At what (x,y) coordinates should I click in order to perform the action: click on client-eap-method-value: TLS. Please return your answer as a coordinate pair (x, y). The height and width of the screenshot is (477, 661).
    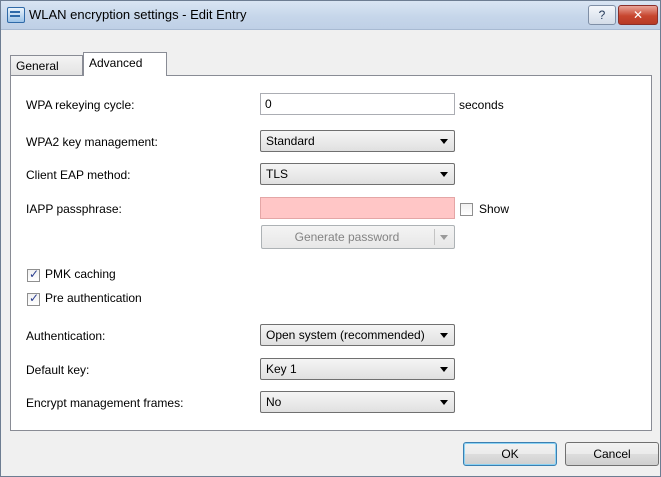
    Looking at the image, I should click on (277, 174).